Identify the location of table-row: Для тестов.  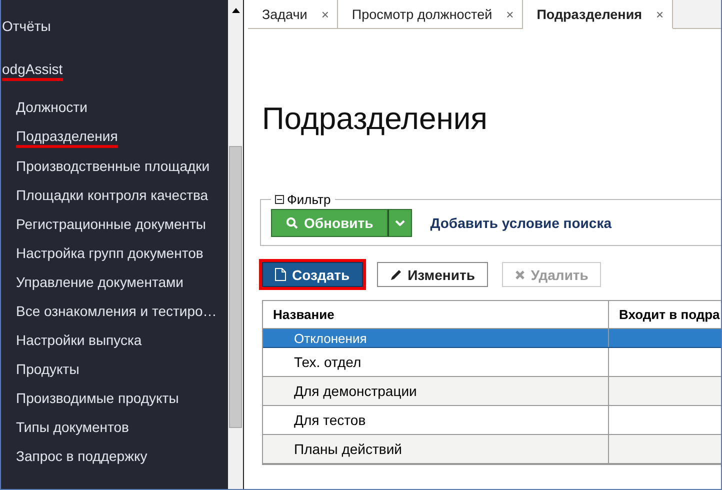
(492, 420).